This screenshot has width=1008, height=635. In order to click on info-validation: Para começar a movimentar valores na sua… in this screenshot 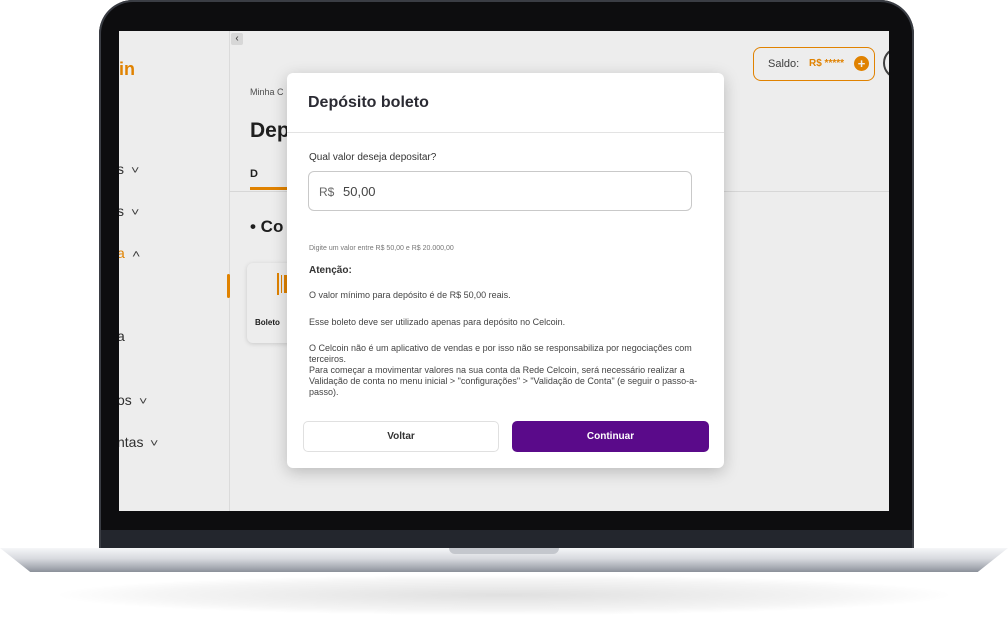, I will do `click(503, 381)`.